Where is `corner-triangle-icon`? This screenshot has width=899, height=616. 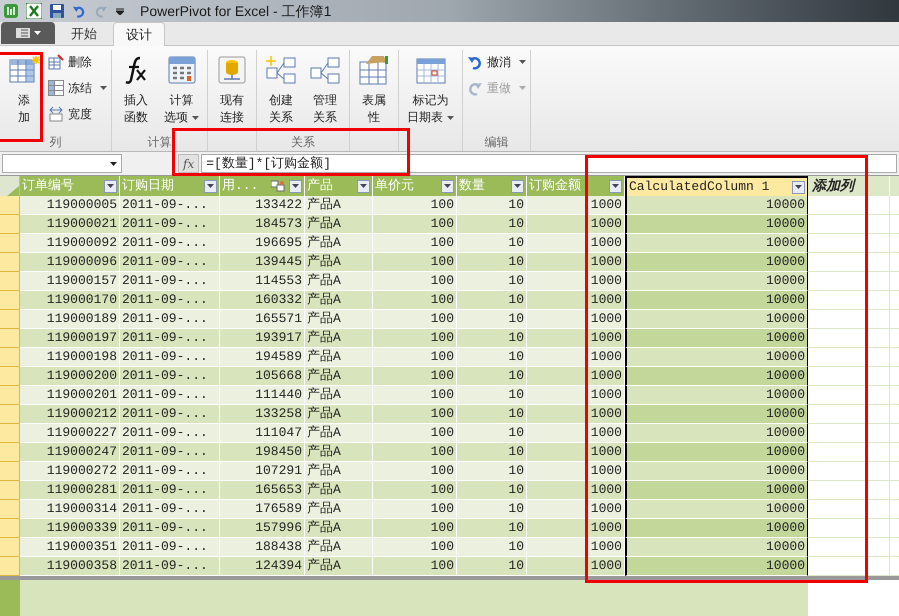 corner-triangle-icon is located at coordinates (13, 191).